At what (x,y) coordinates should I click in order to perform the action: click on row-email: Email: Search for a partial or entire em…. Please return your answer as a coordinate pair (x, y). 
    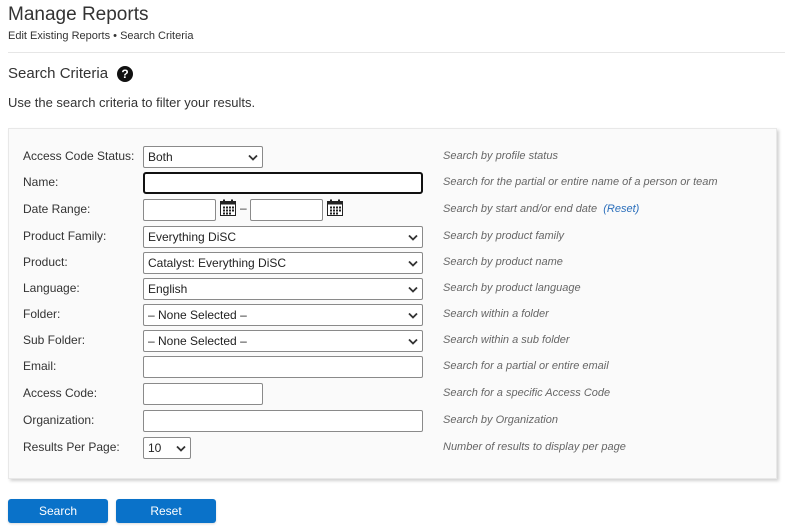
    Looking at the image, I should click on (392, 367).